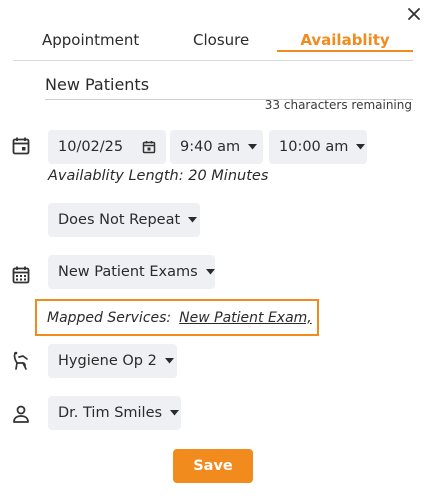  What do you see at coordinates (21, 146) in the screenshot?
I see `calendar-icon` at bounding box center [21, 146].